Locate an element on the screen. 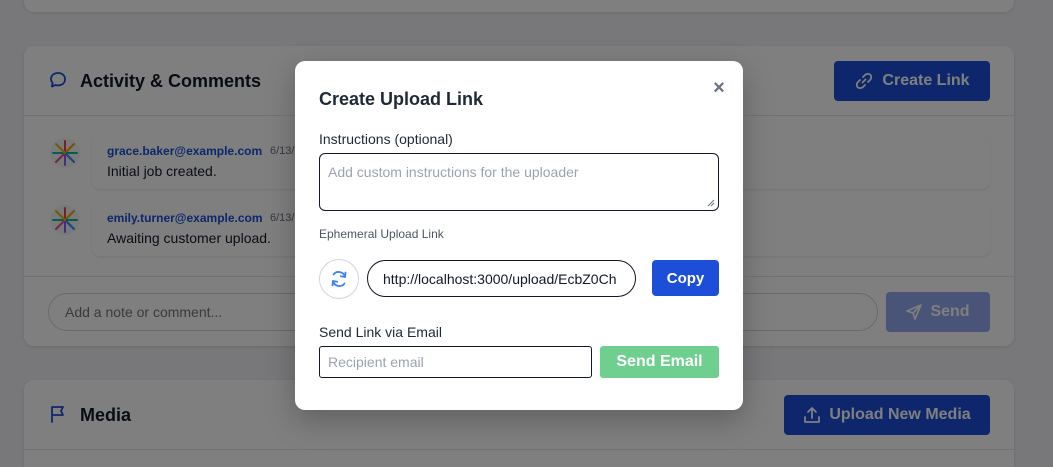 The width and height of the screenshot is (1053, 467). copy-label: Copy is located at coordinates (685, 278).